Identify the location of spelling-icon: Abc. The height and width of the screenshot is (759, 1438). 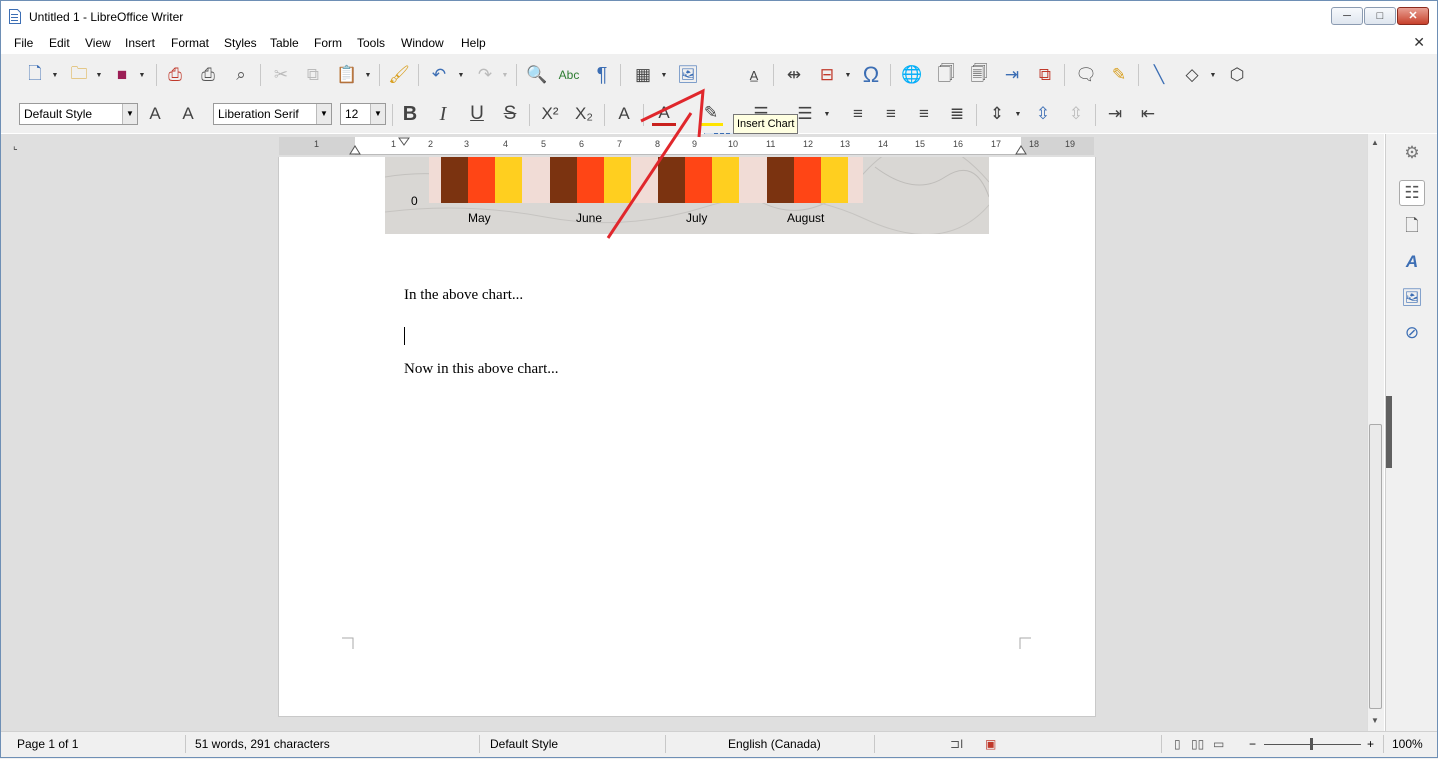
(569, 75).